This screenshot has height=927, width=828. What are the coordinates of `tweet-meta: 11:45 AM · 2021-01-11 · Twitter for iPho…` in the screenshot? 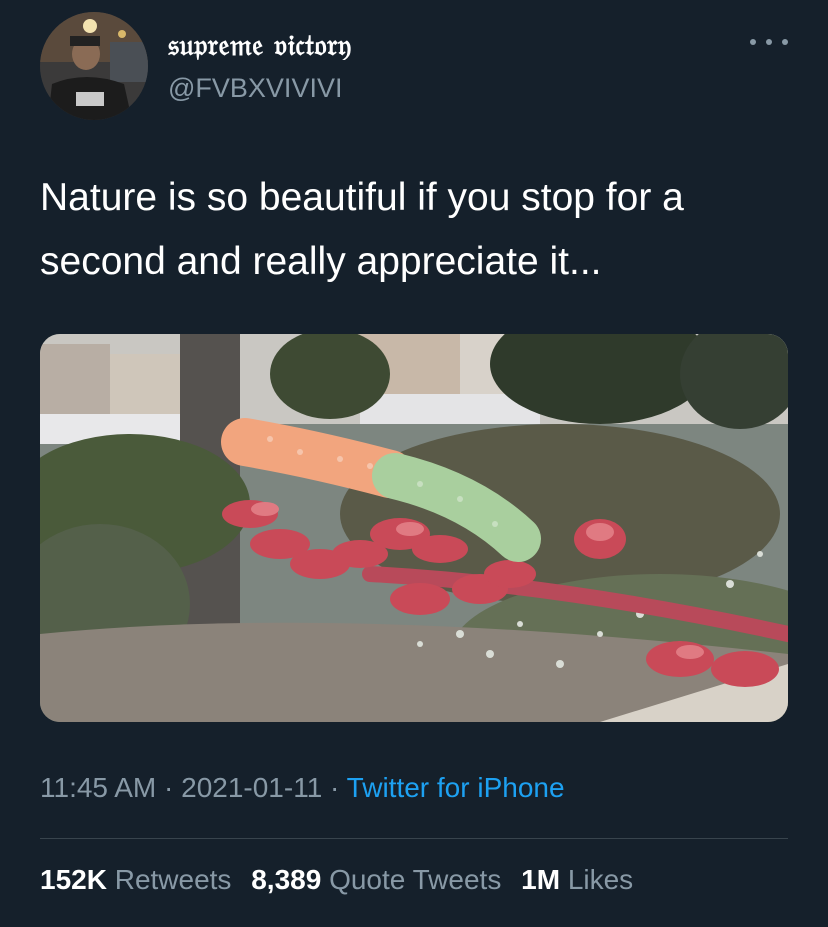 It's located at (302, 788).